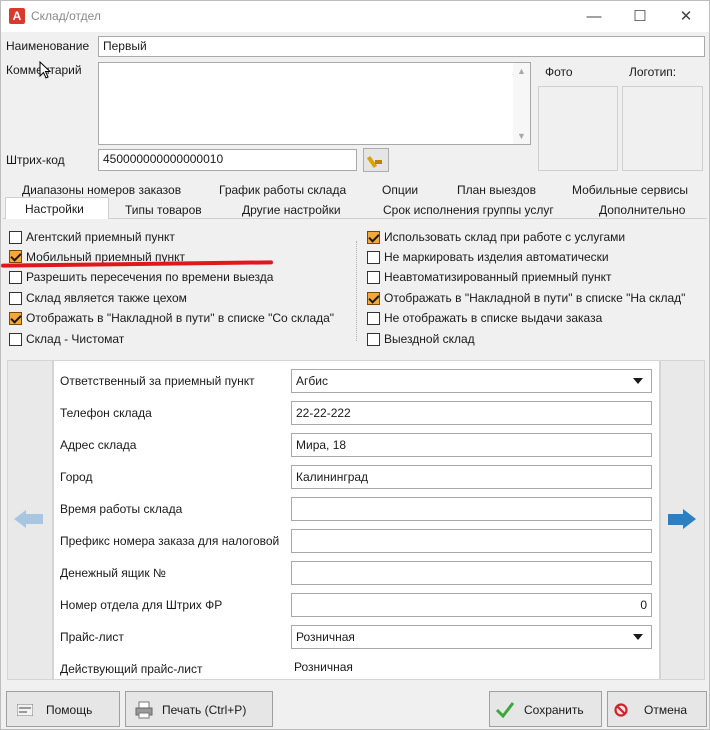  I want to click on help-button-label: Помощь, so click(69, 710).